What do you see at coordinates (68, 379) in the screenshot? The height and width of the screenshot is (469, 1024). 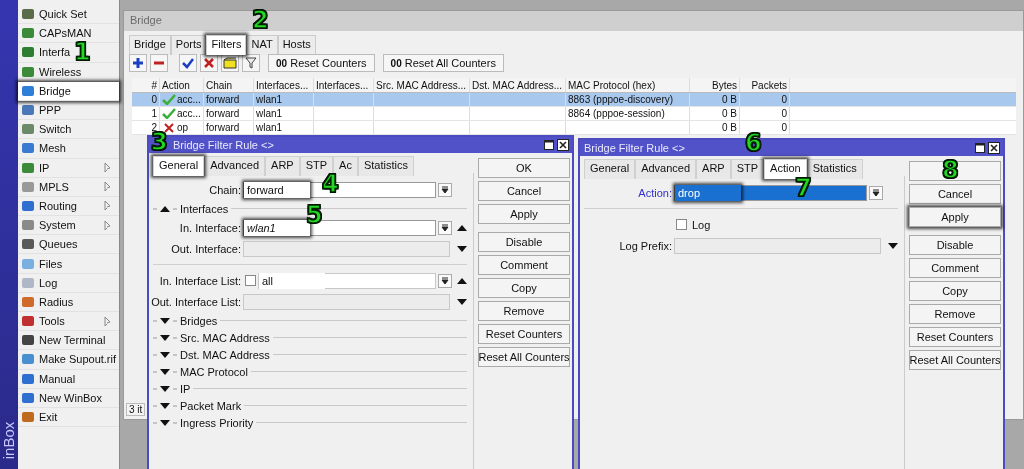 I see `sidebar-item: Manual` at bounding box center [68, 379].